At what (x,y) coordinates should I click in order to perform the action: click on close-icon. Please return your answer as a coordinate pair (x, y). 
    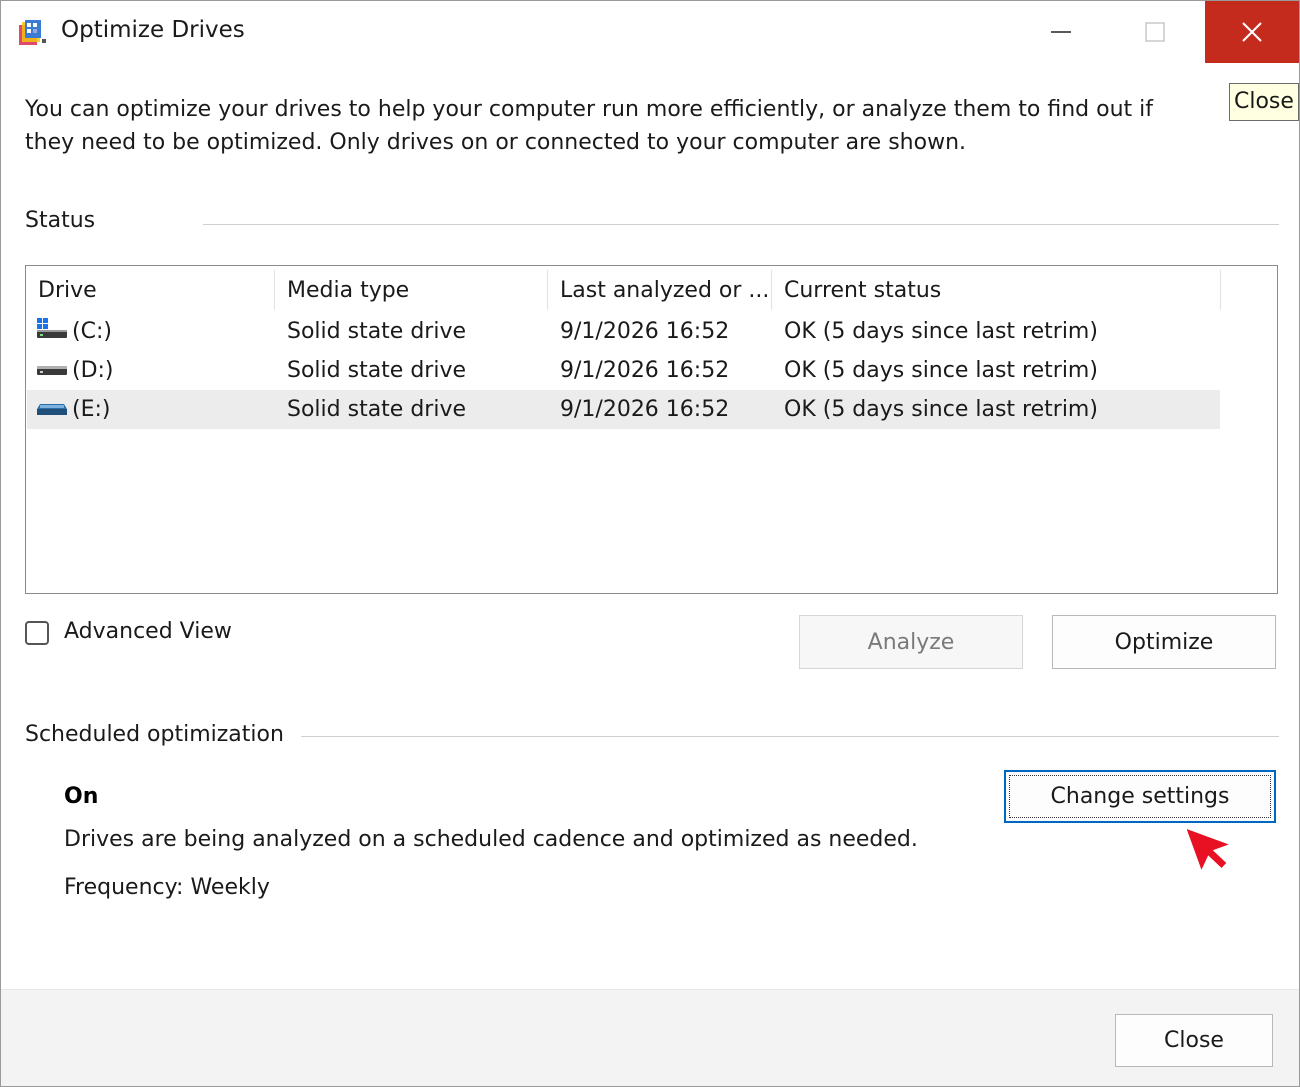
    Looking at the image, I should click on (1252, 32).